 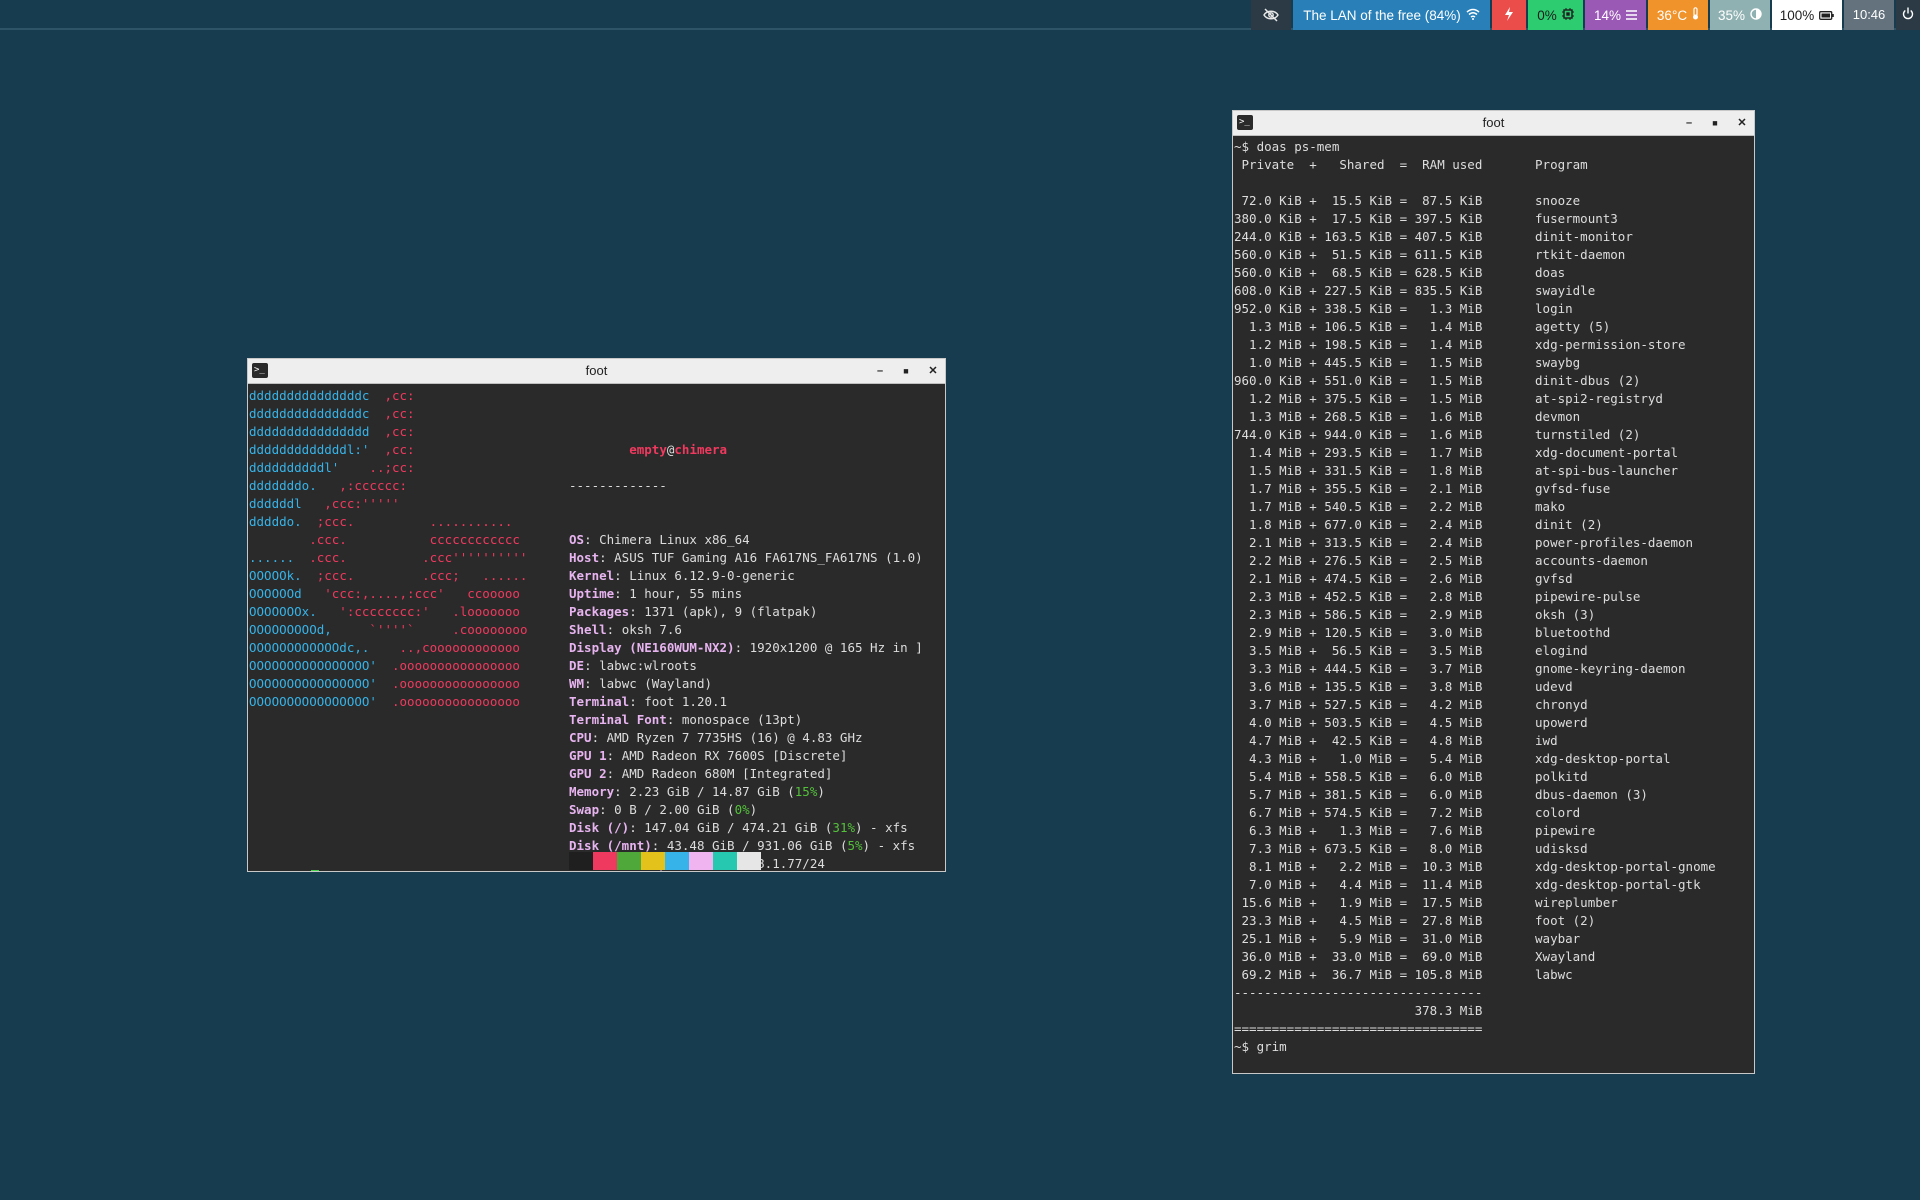 What do you see at coordinates (309, 431) in the screenshot?
I see `logo-part-d: dddddddddddddddd` at bounding box center [309, 431].